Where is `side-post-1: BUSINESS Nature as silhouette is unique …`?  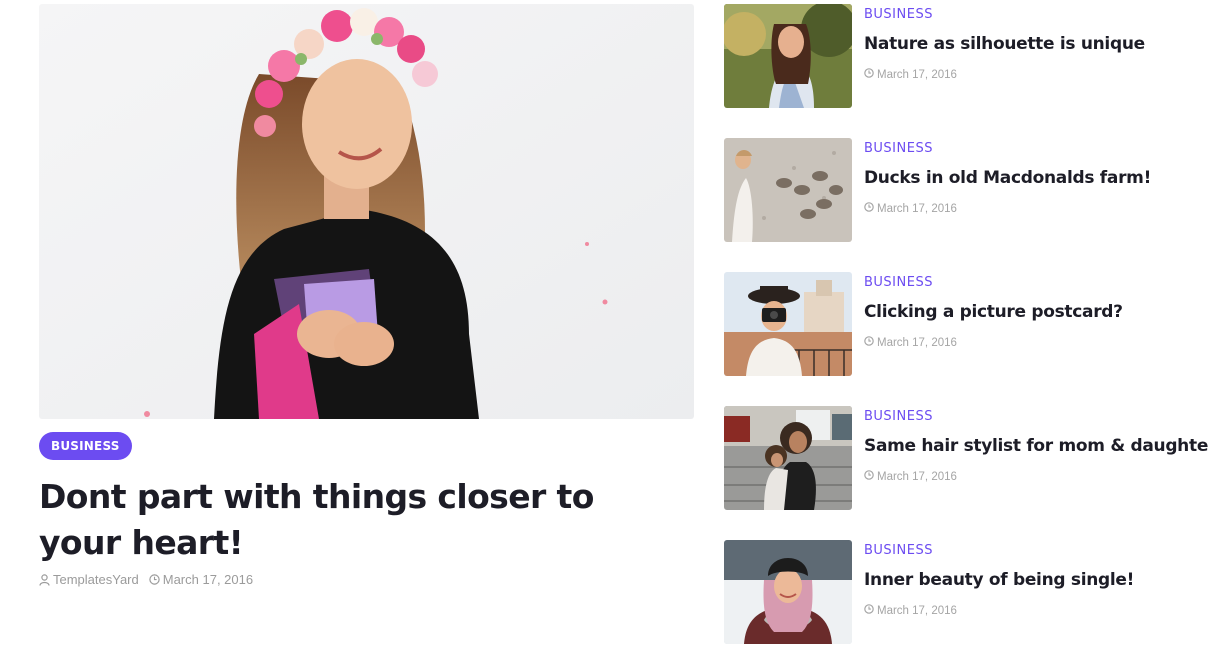
side-post-1: BUSINESS Nature as silhouette is unique … is located at coordinates (959, 56).